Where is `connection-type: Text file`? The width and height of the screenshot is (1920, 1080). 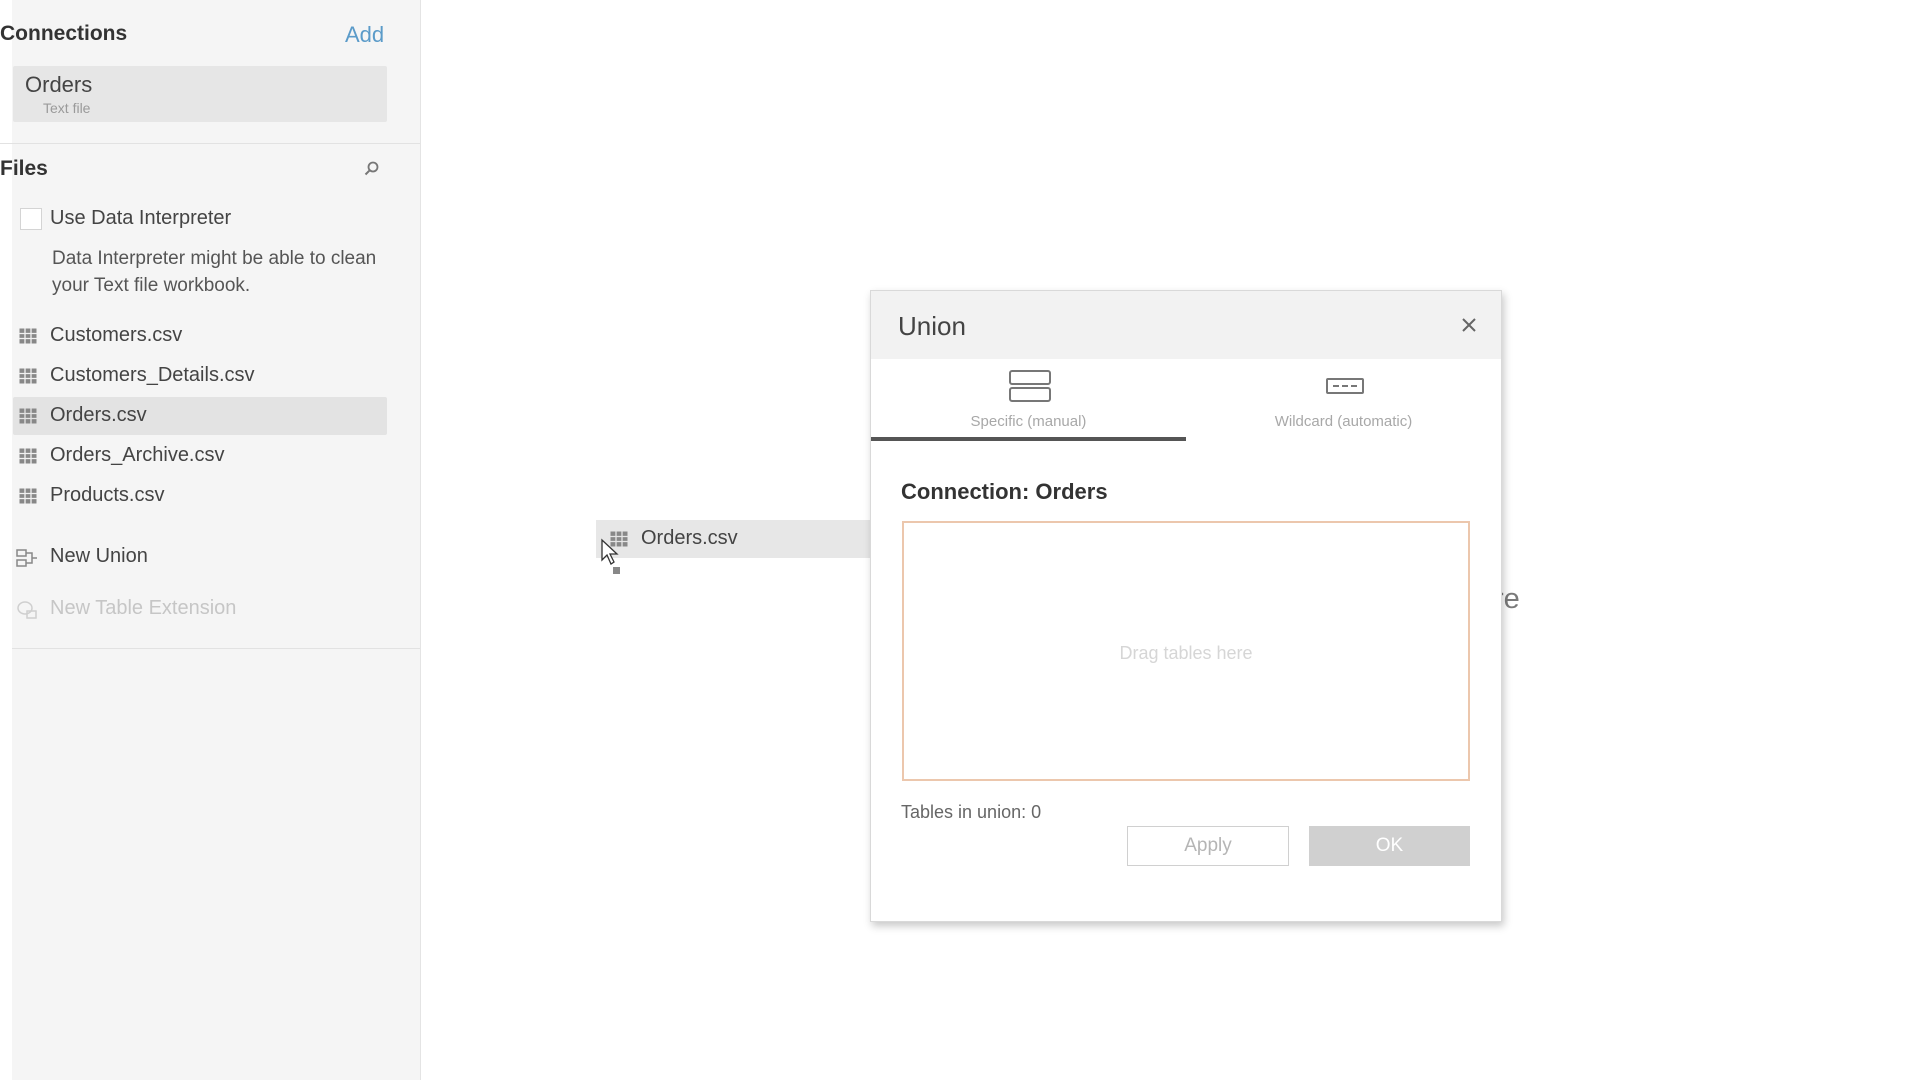 connection-type: Text file is located at coordinates (67, 108).